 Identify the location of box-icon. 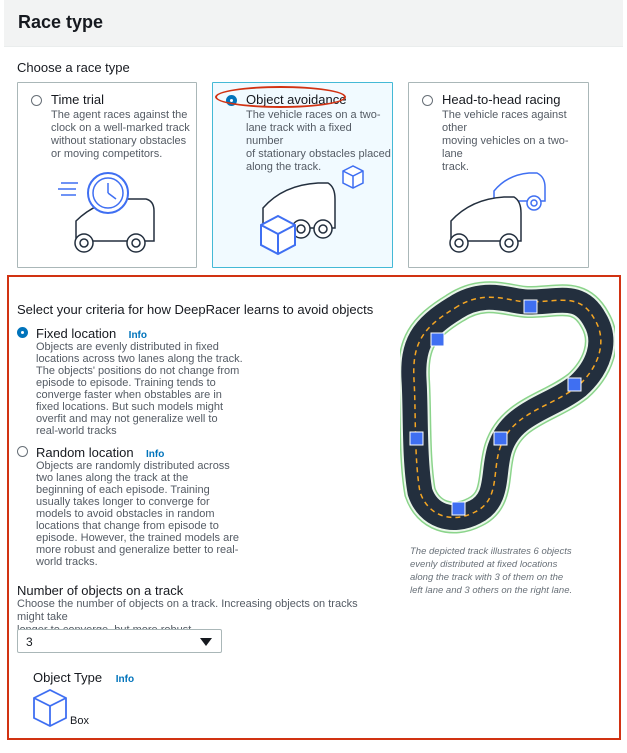
(50, 708).